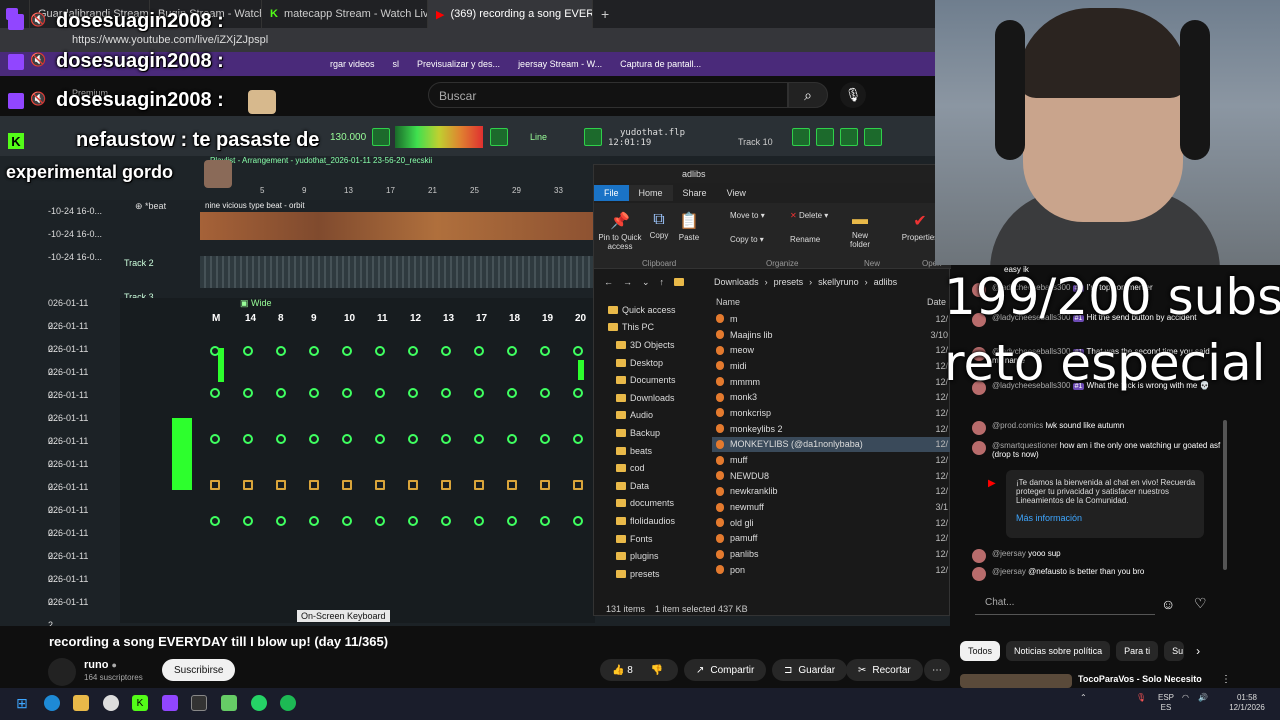 This screenshot has width=1280, height=720. I want to click on twitch-icon, so click(170, 703).